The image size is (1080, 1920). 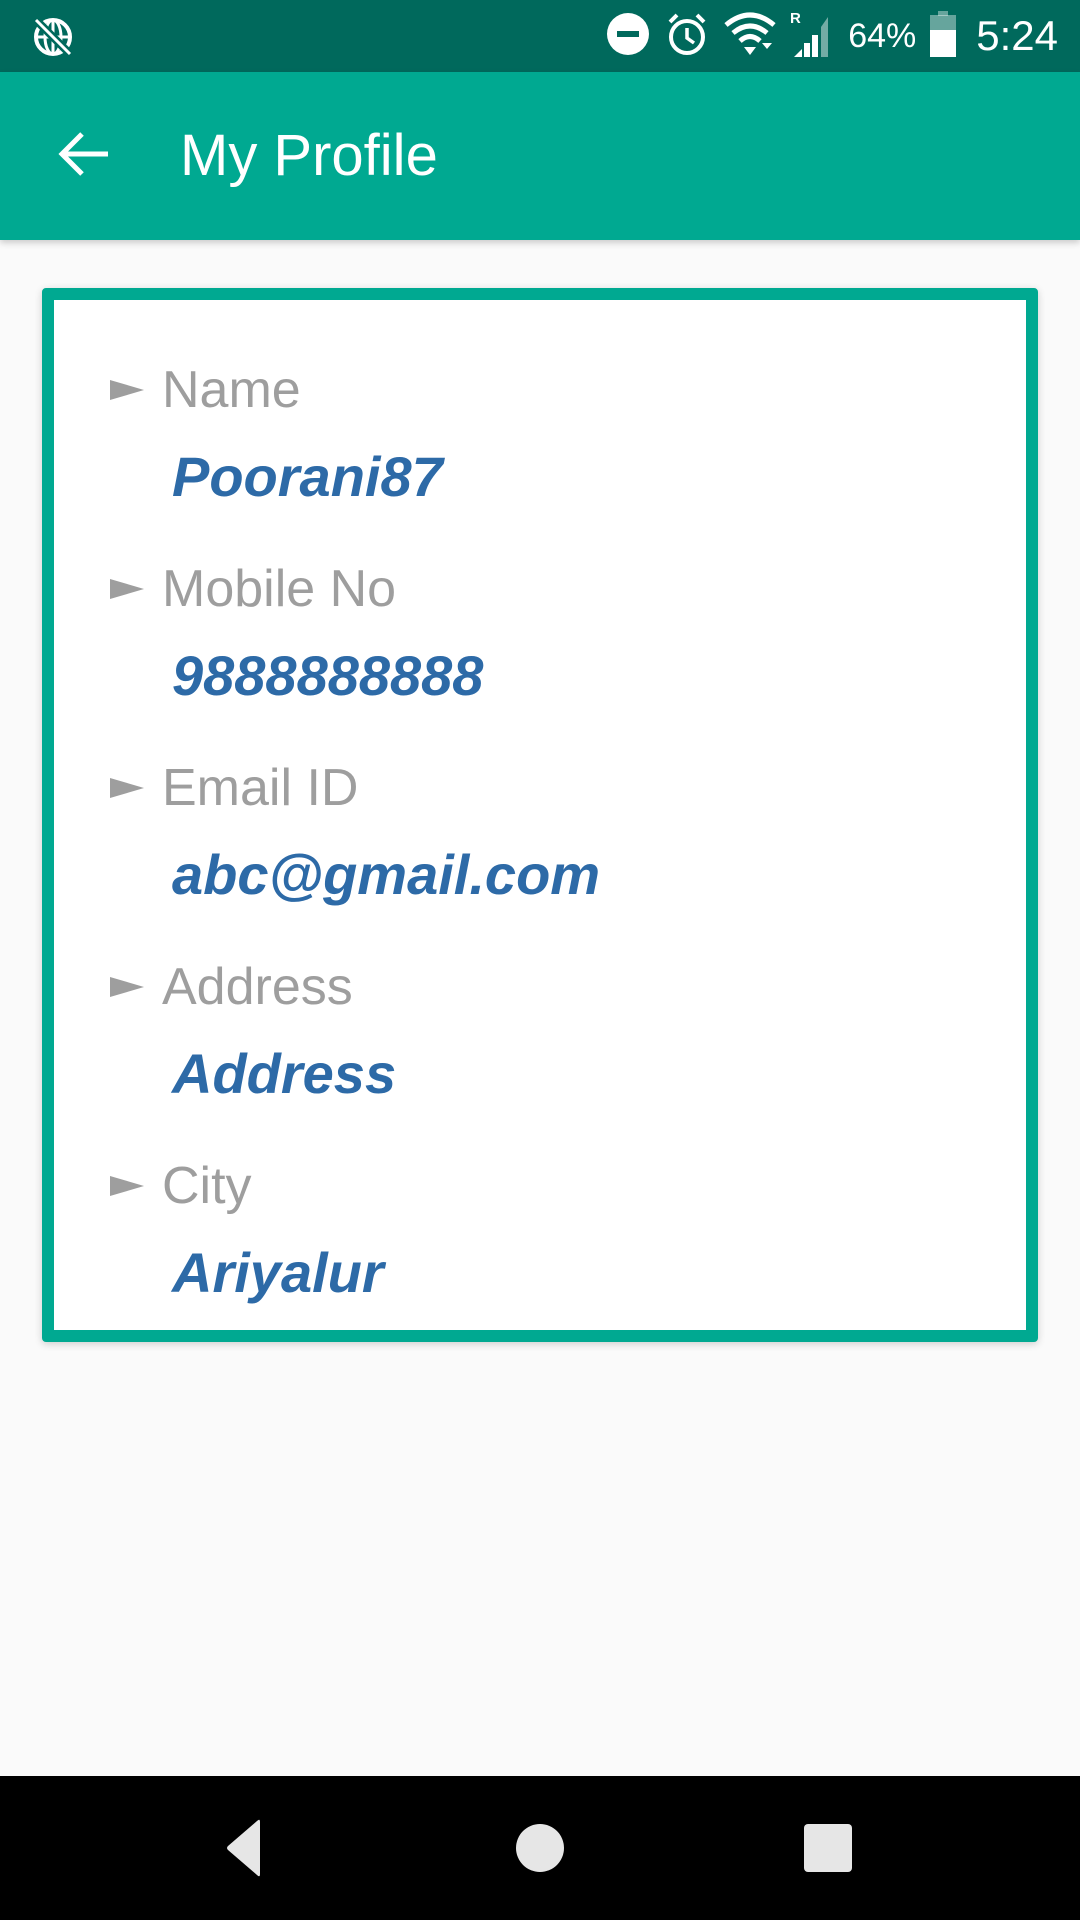 What do you see at coordinates (828, 1856) in the screenshot?
I see `nav-recents-icon` at bounding box center [828, 1856].